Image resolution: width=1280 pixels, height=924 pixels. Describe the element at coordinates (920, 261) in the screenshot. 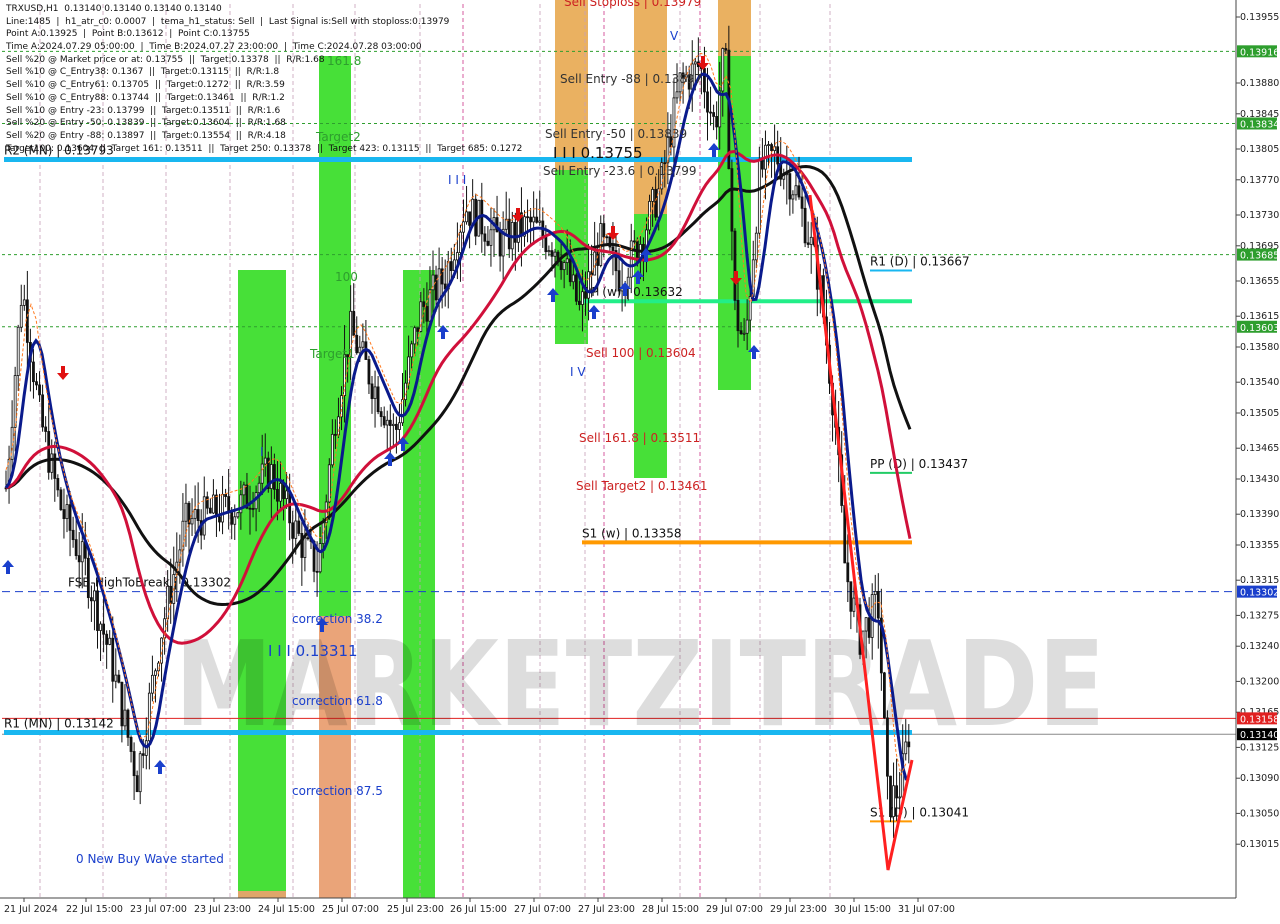

I see `pivot-label: R1 (D) | 0.13667` at that location.